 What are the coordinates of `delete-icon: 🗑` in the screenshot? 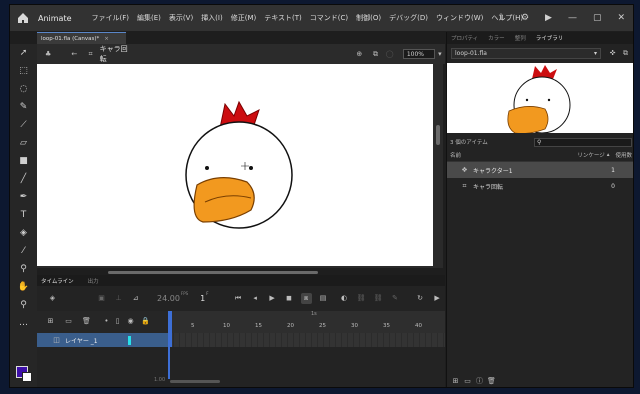 It's located at (491, 380).